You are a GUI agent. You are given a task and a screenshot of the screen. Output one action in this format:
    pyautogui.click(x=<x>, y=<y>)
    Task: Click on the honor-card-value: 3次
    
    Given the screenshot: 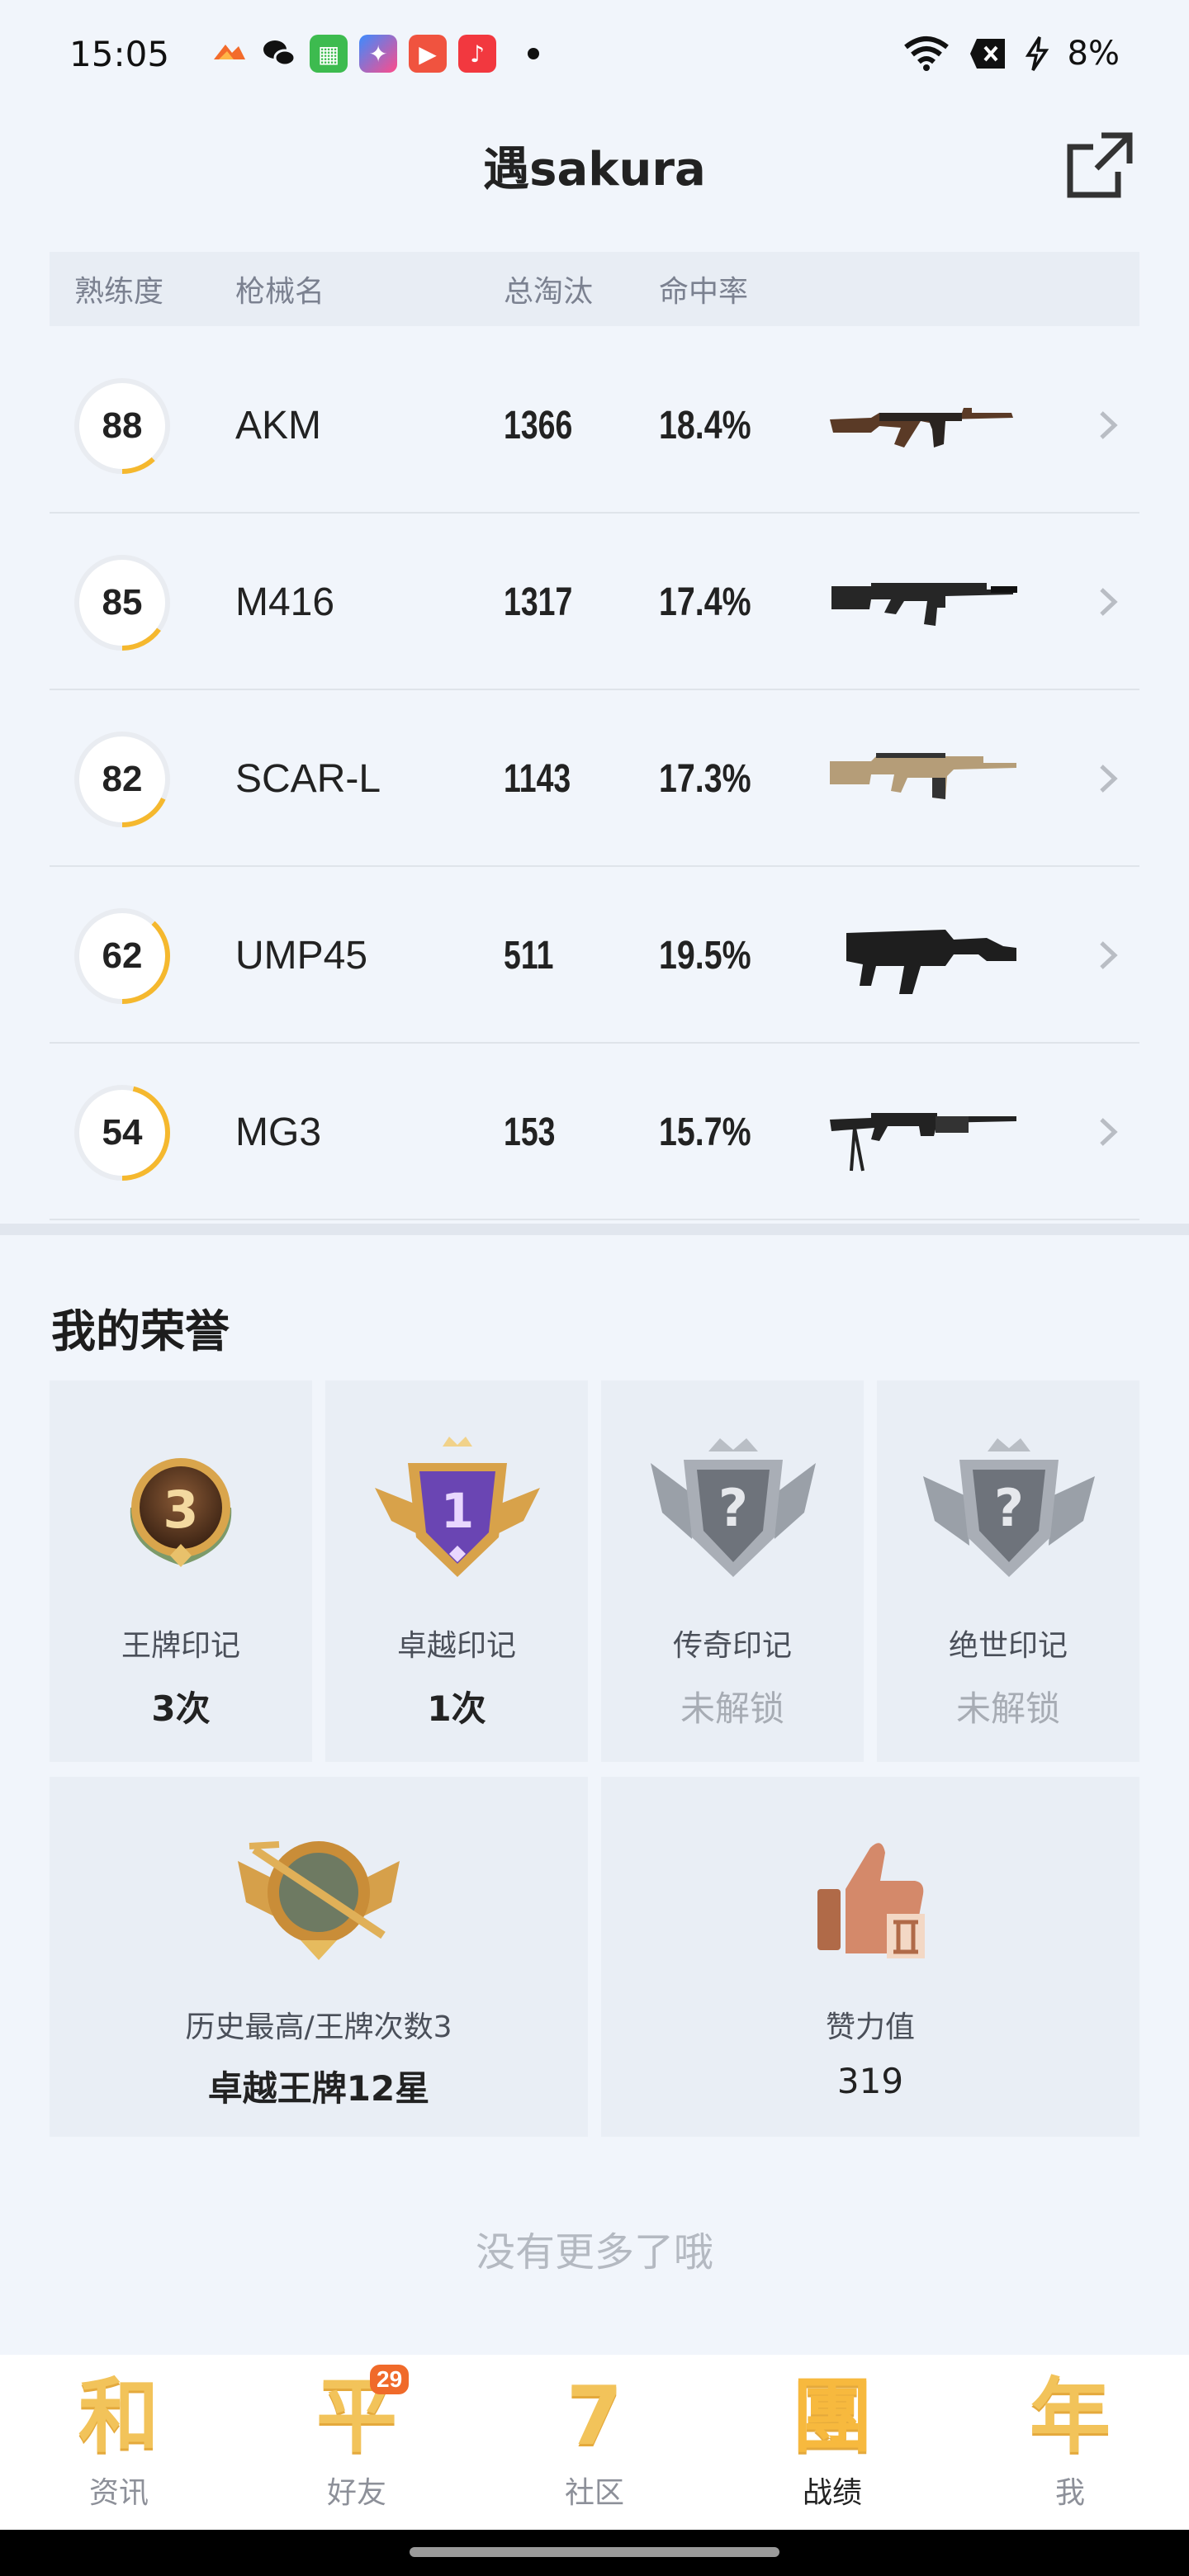 What is the action you would take?
    pyautogui.click(x=181, y=1708)
    